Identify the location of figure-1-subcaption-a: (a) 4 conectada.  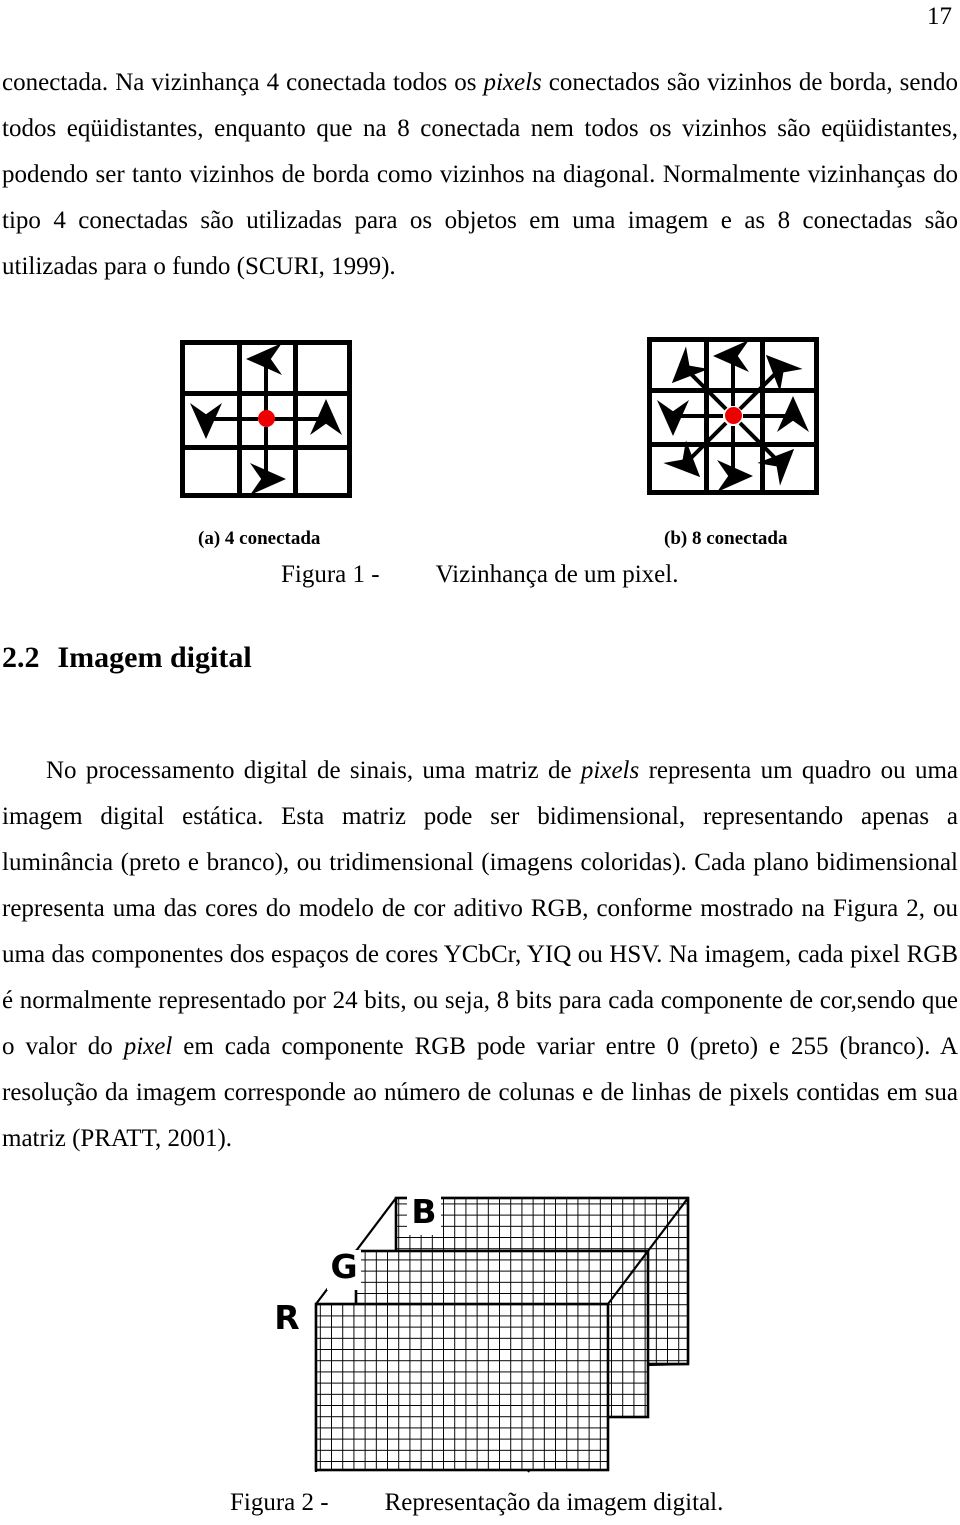
(259, 538).